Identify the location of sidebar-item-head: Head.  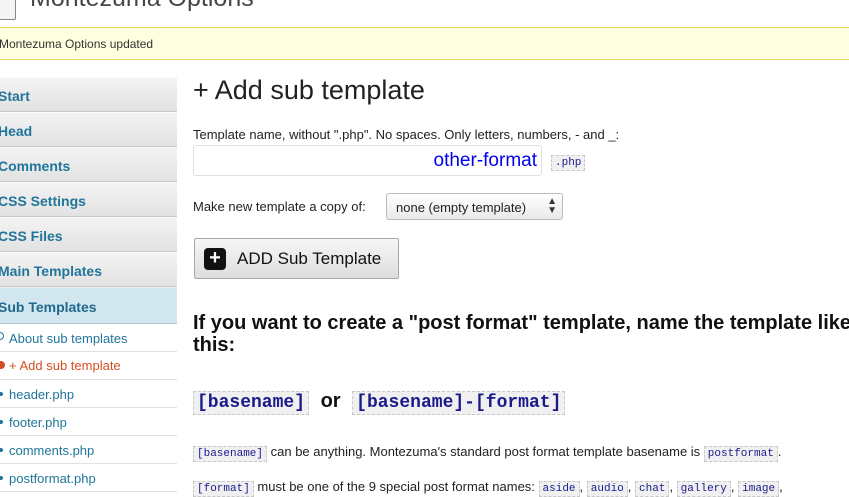
(88, 129).